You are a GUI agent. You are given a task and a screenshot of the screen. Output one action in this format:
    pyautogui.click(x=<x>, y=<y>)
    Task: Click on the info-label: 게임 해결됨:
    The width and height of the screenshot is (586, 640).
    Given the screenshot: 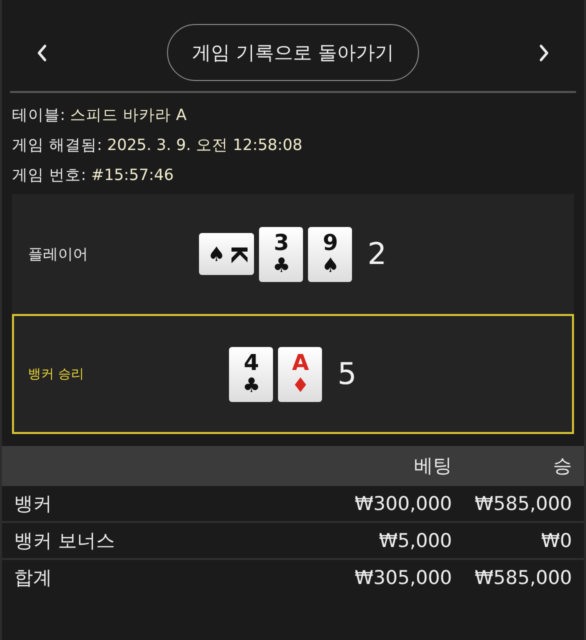 What is the action you would take?
    pyautogui.click(x=57, y=145)
    